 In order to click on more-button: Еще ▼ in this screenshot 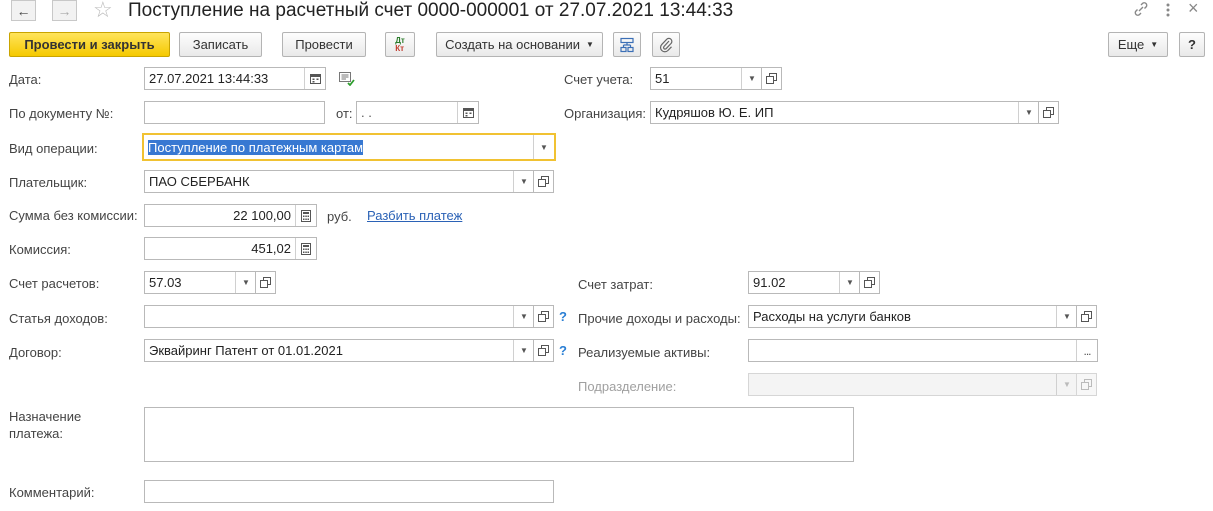, I will do `click(1138, 44)`.